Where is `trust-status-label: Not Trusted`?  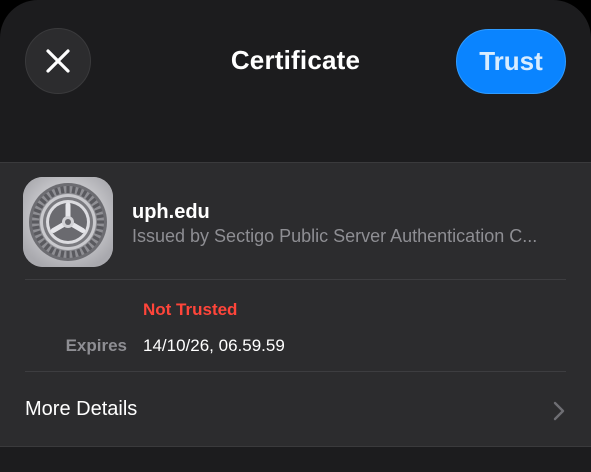
trust-status-label: Not Trusted is located at coordinates (190, 309).